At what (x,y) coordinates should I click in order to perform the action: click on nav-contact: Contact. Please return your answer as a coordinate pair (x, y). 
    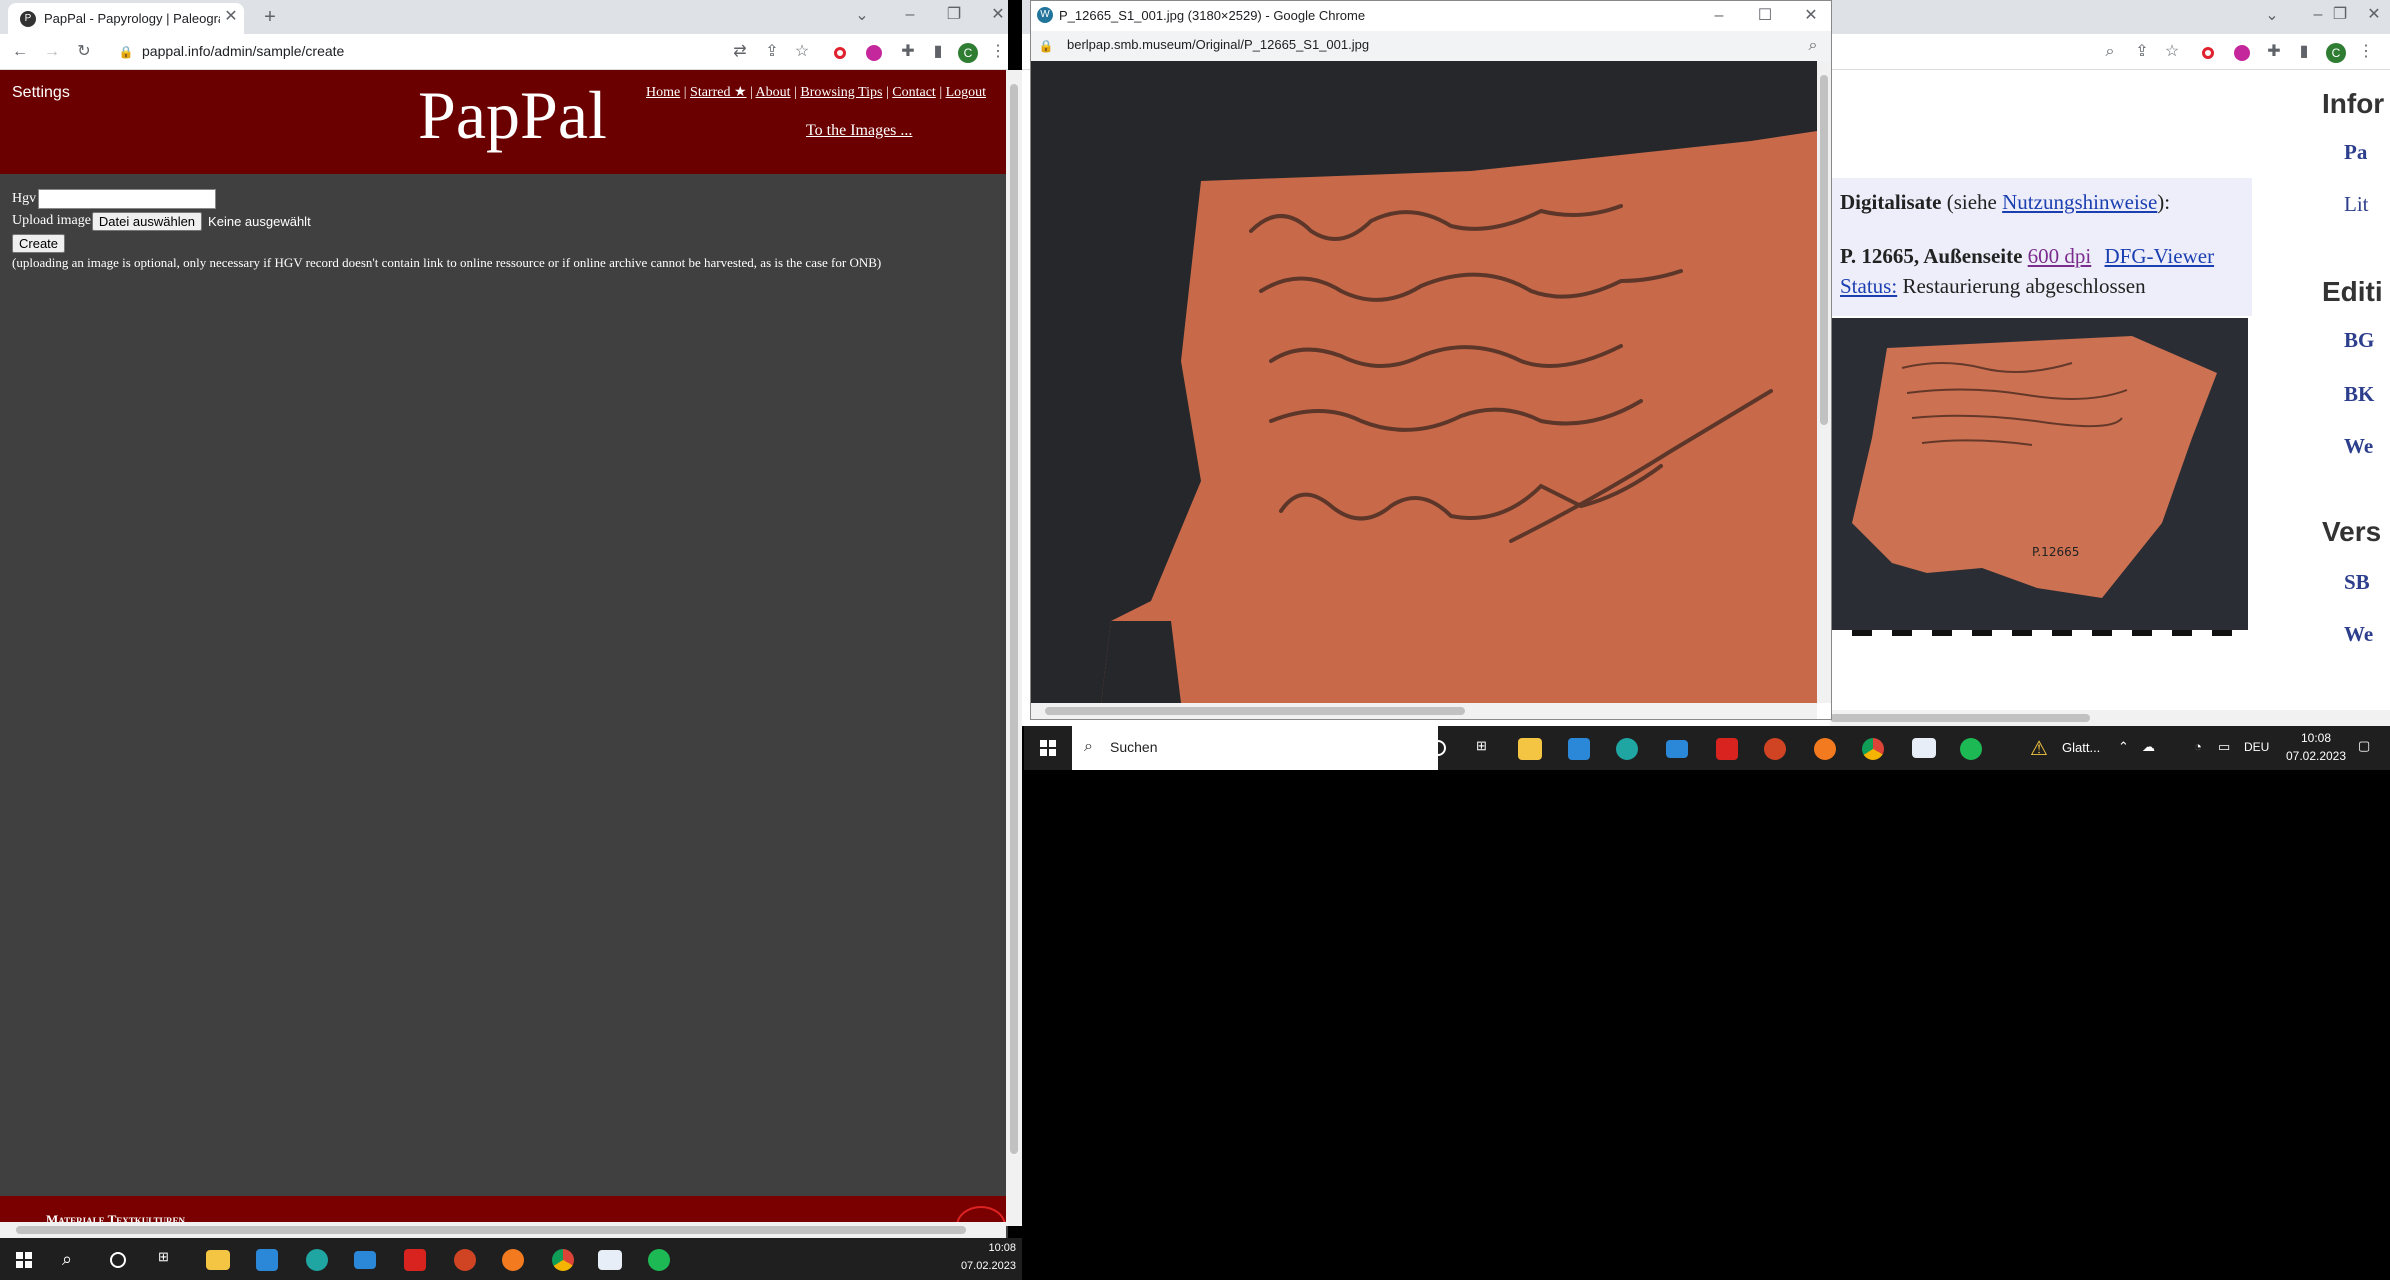
    Looking at the image, I should click on (914, 92).